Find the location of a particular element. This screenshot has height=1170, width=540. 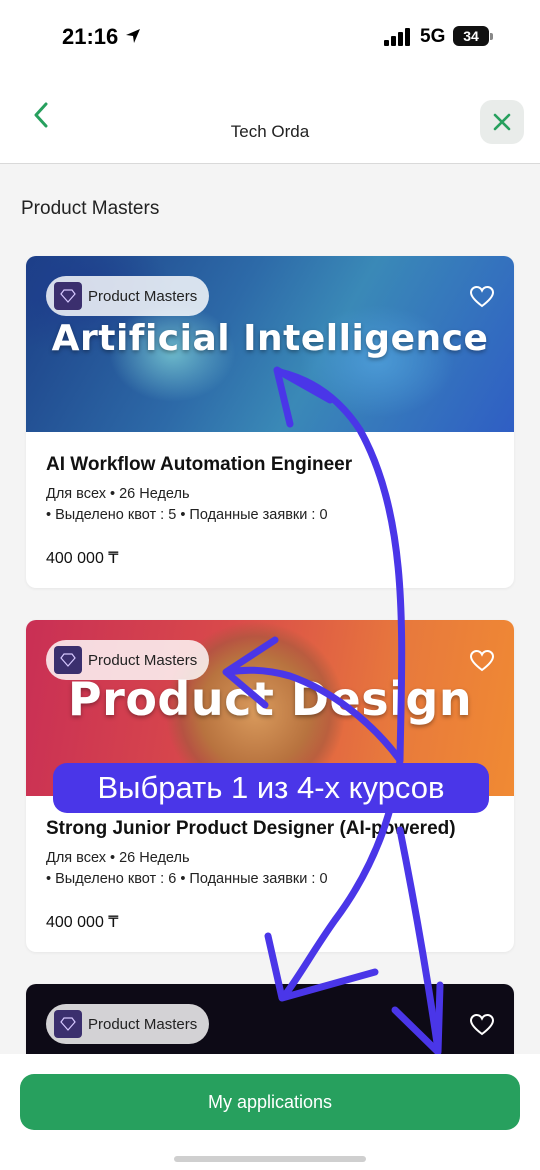

location-arrow-icon is located at coordinates (133, 36).